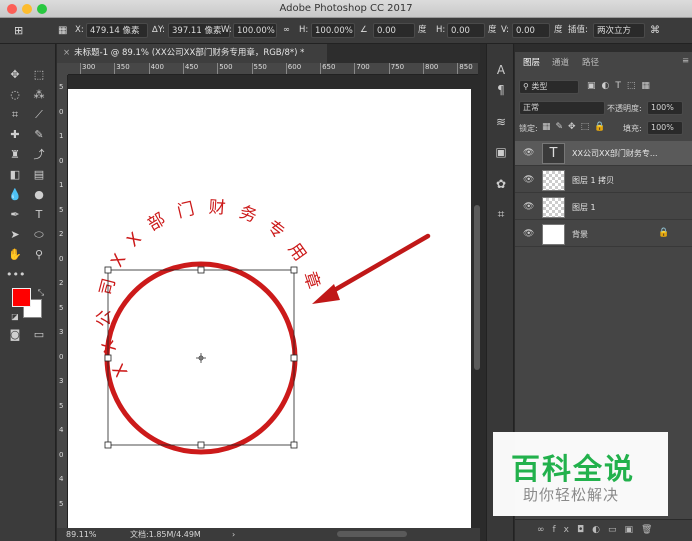 Image resolution: width=692 pixels, height=541 pixels. What do you see at coordinates (39, 155) in the screenshot?
I see `history-brush-tool-icon: ⤴` at bounding box center [39, 155].